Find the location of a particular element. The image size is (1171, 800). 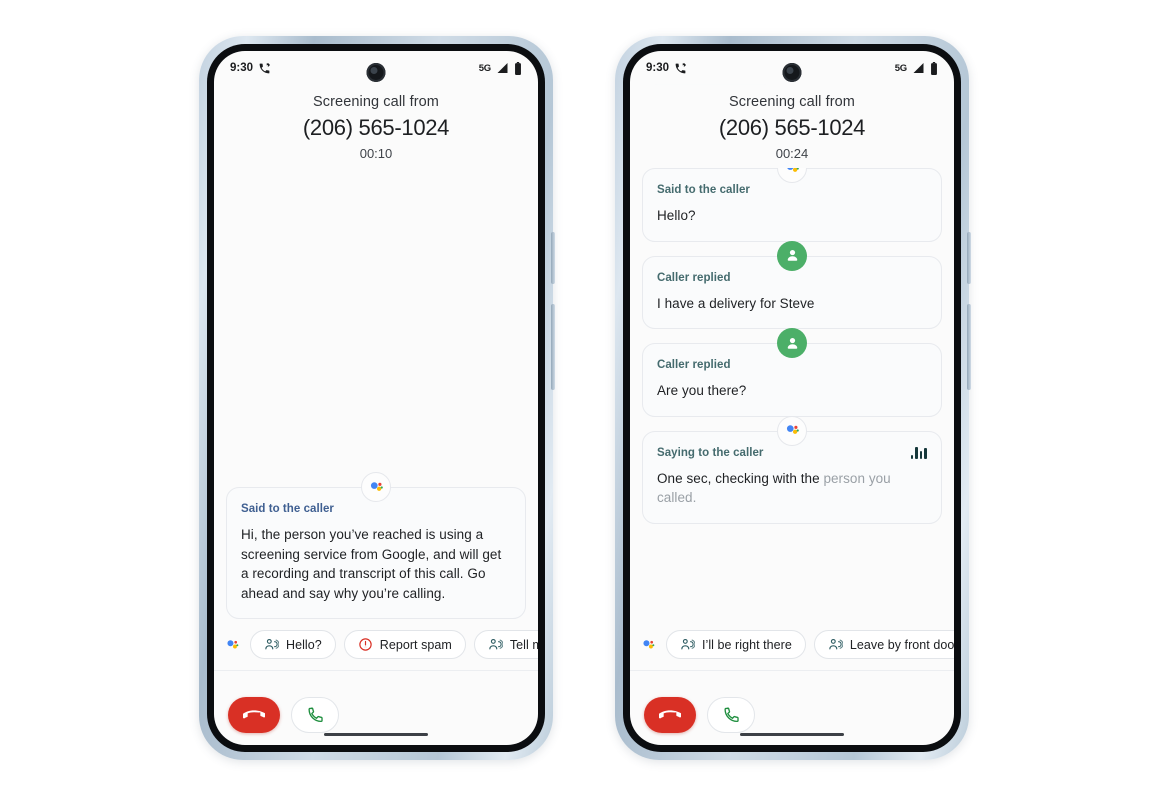

bubble-message-text: I have a delivery for Steve is located at coordinates (736, 303).